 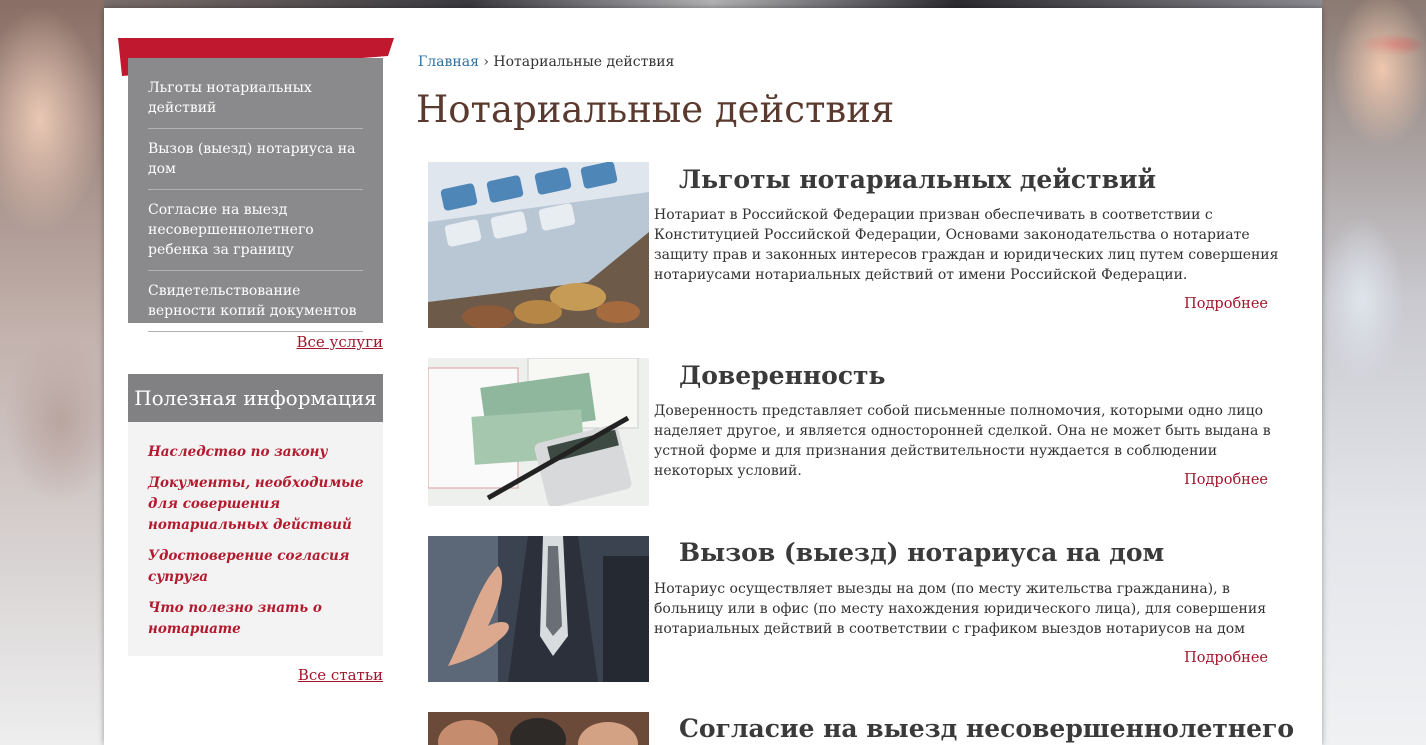 I want to click on info-heading: Полезная информация, so click(x=255, y=398).